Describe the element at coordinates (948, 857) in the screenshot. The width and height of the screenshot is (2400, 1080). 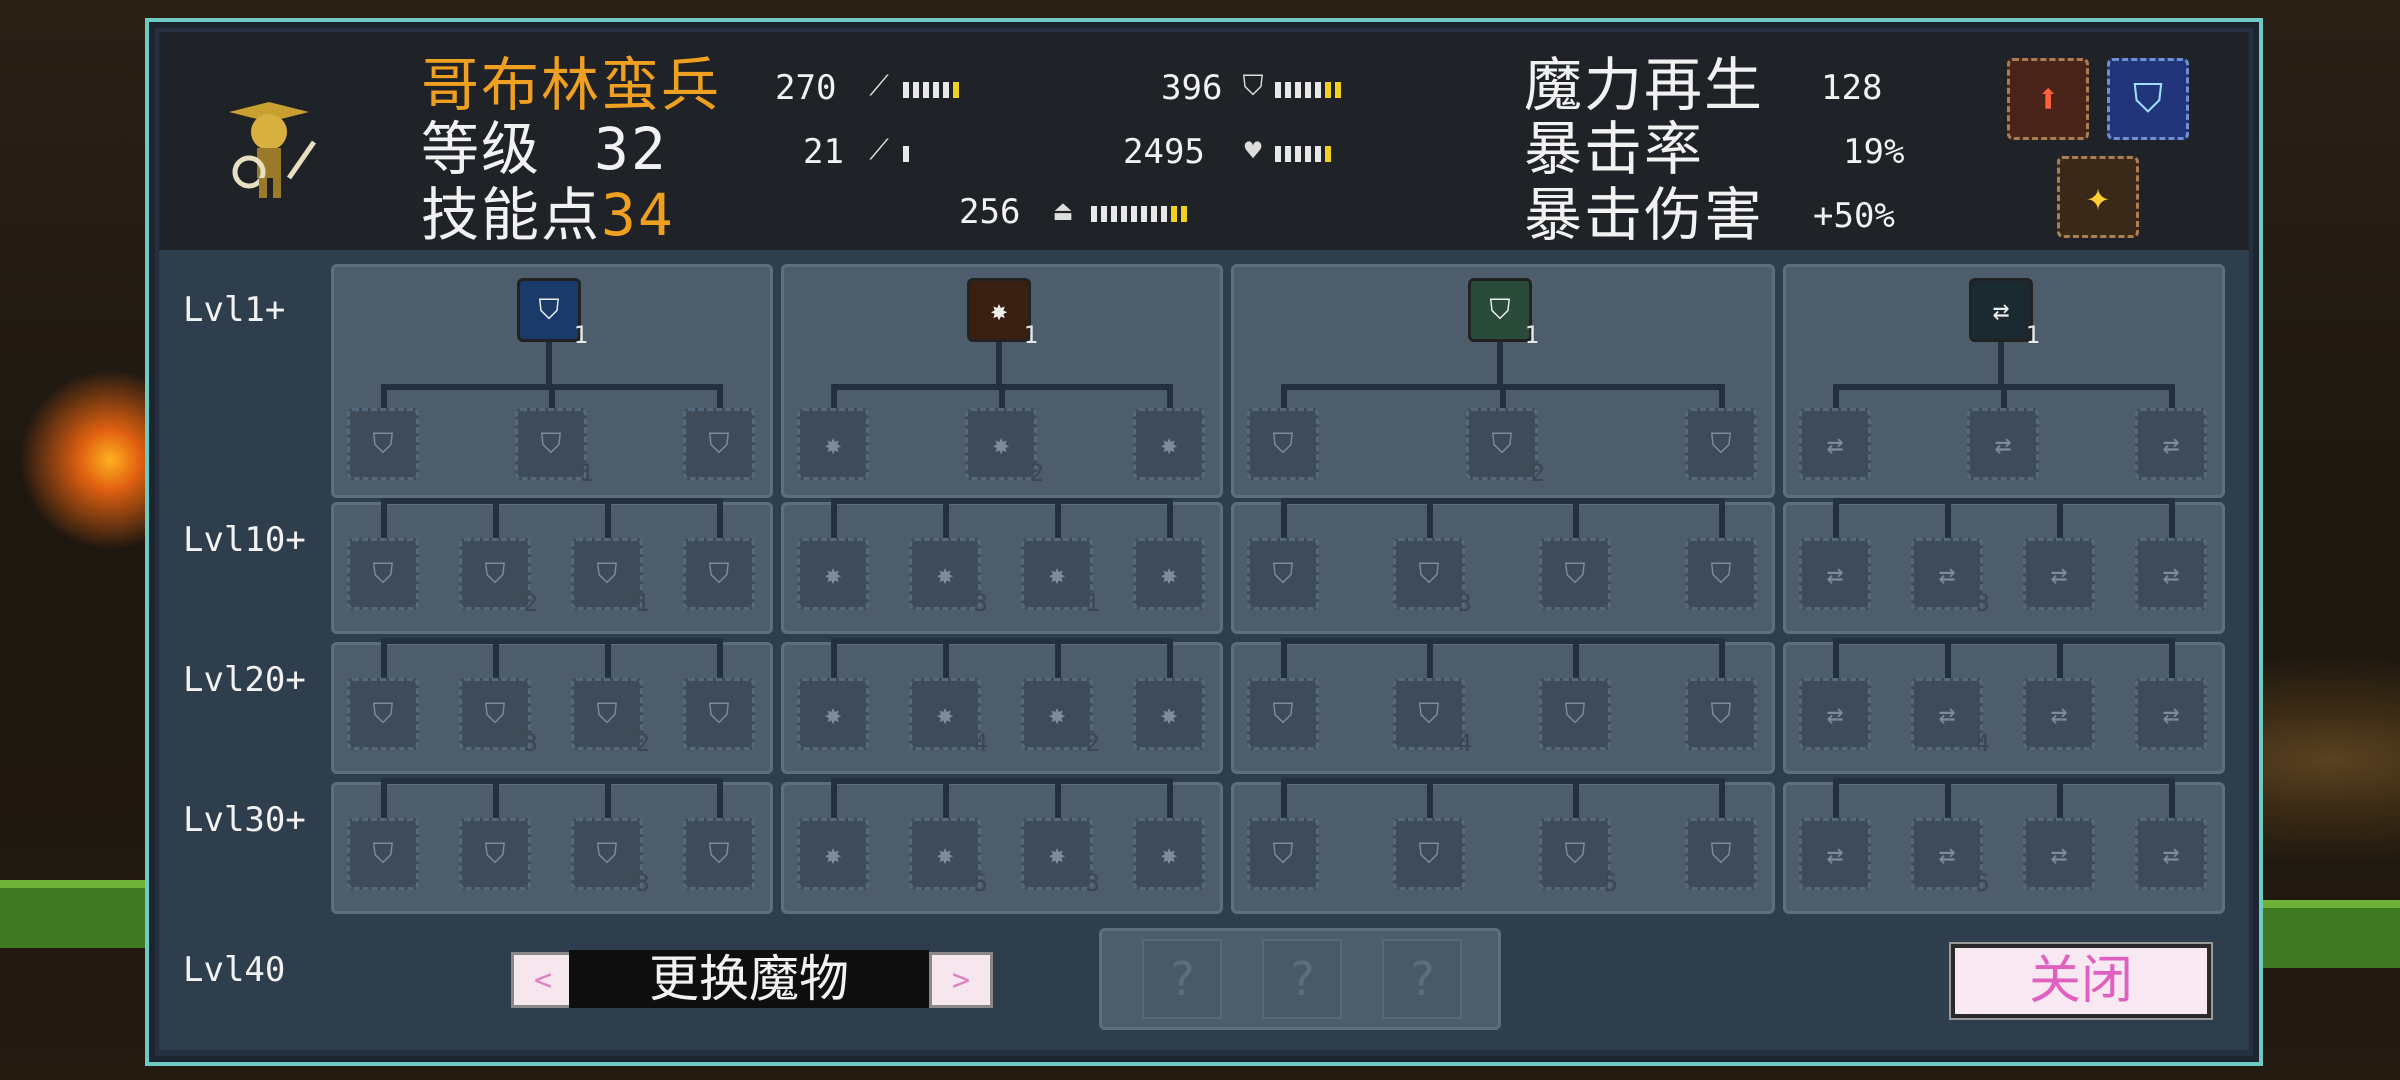
I see `skill-node: ✸ 5` at that location.